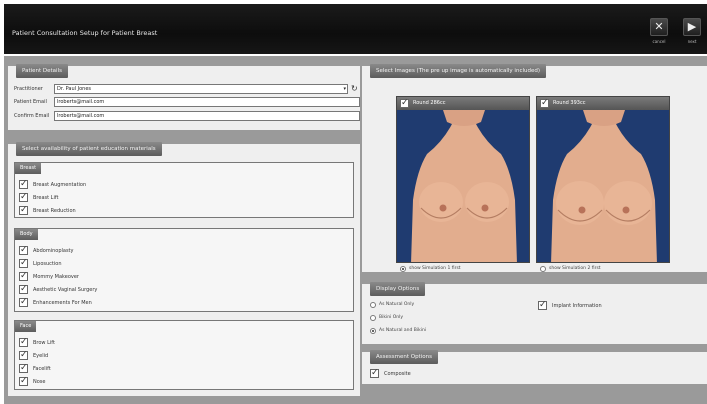 This screenshot has width=707, height=404. What do you see at coordinates (60, 185) in the screenshot?
I see `breast-augmentation-label: Breast Augmentation` at bounding box center [60, 185].